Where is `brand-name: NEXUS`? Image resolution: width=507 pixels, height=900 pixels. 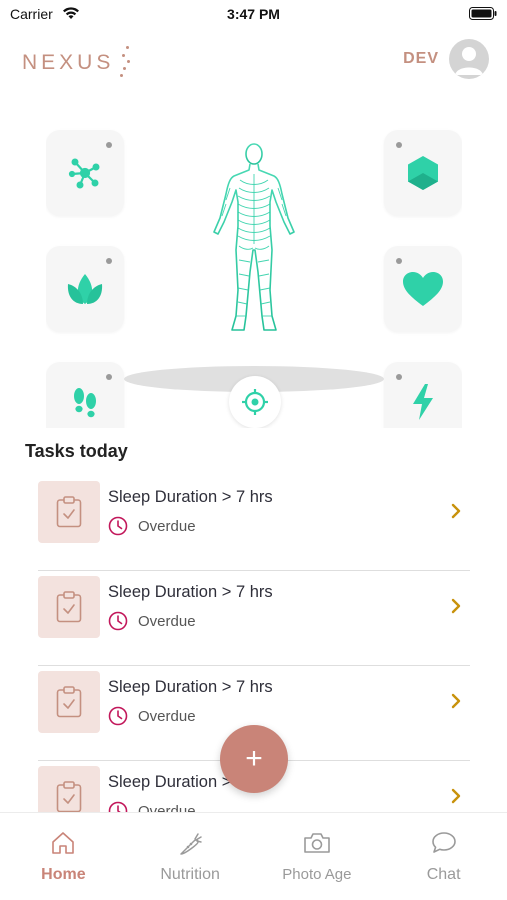
brand-name: NEXUS is located at coordinates (68, 62).